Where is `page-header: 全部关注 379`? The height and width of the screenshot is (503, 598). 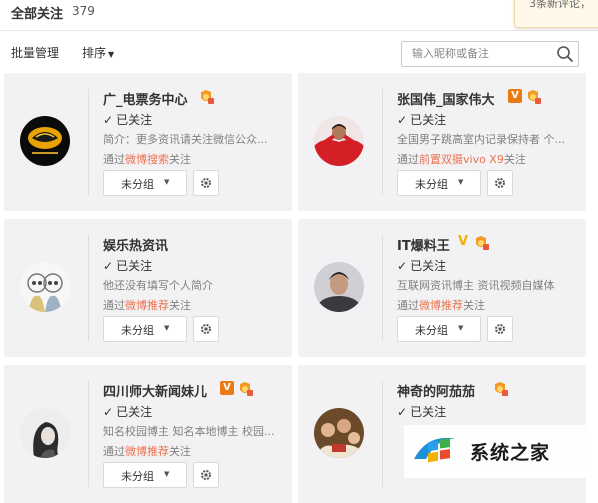
page-header: 全部关注 379 is located at coordinates (299, 15).